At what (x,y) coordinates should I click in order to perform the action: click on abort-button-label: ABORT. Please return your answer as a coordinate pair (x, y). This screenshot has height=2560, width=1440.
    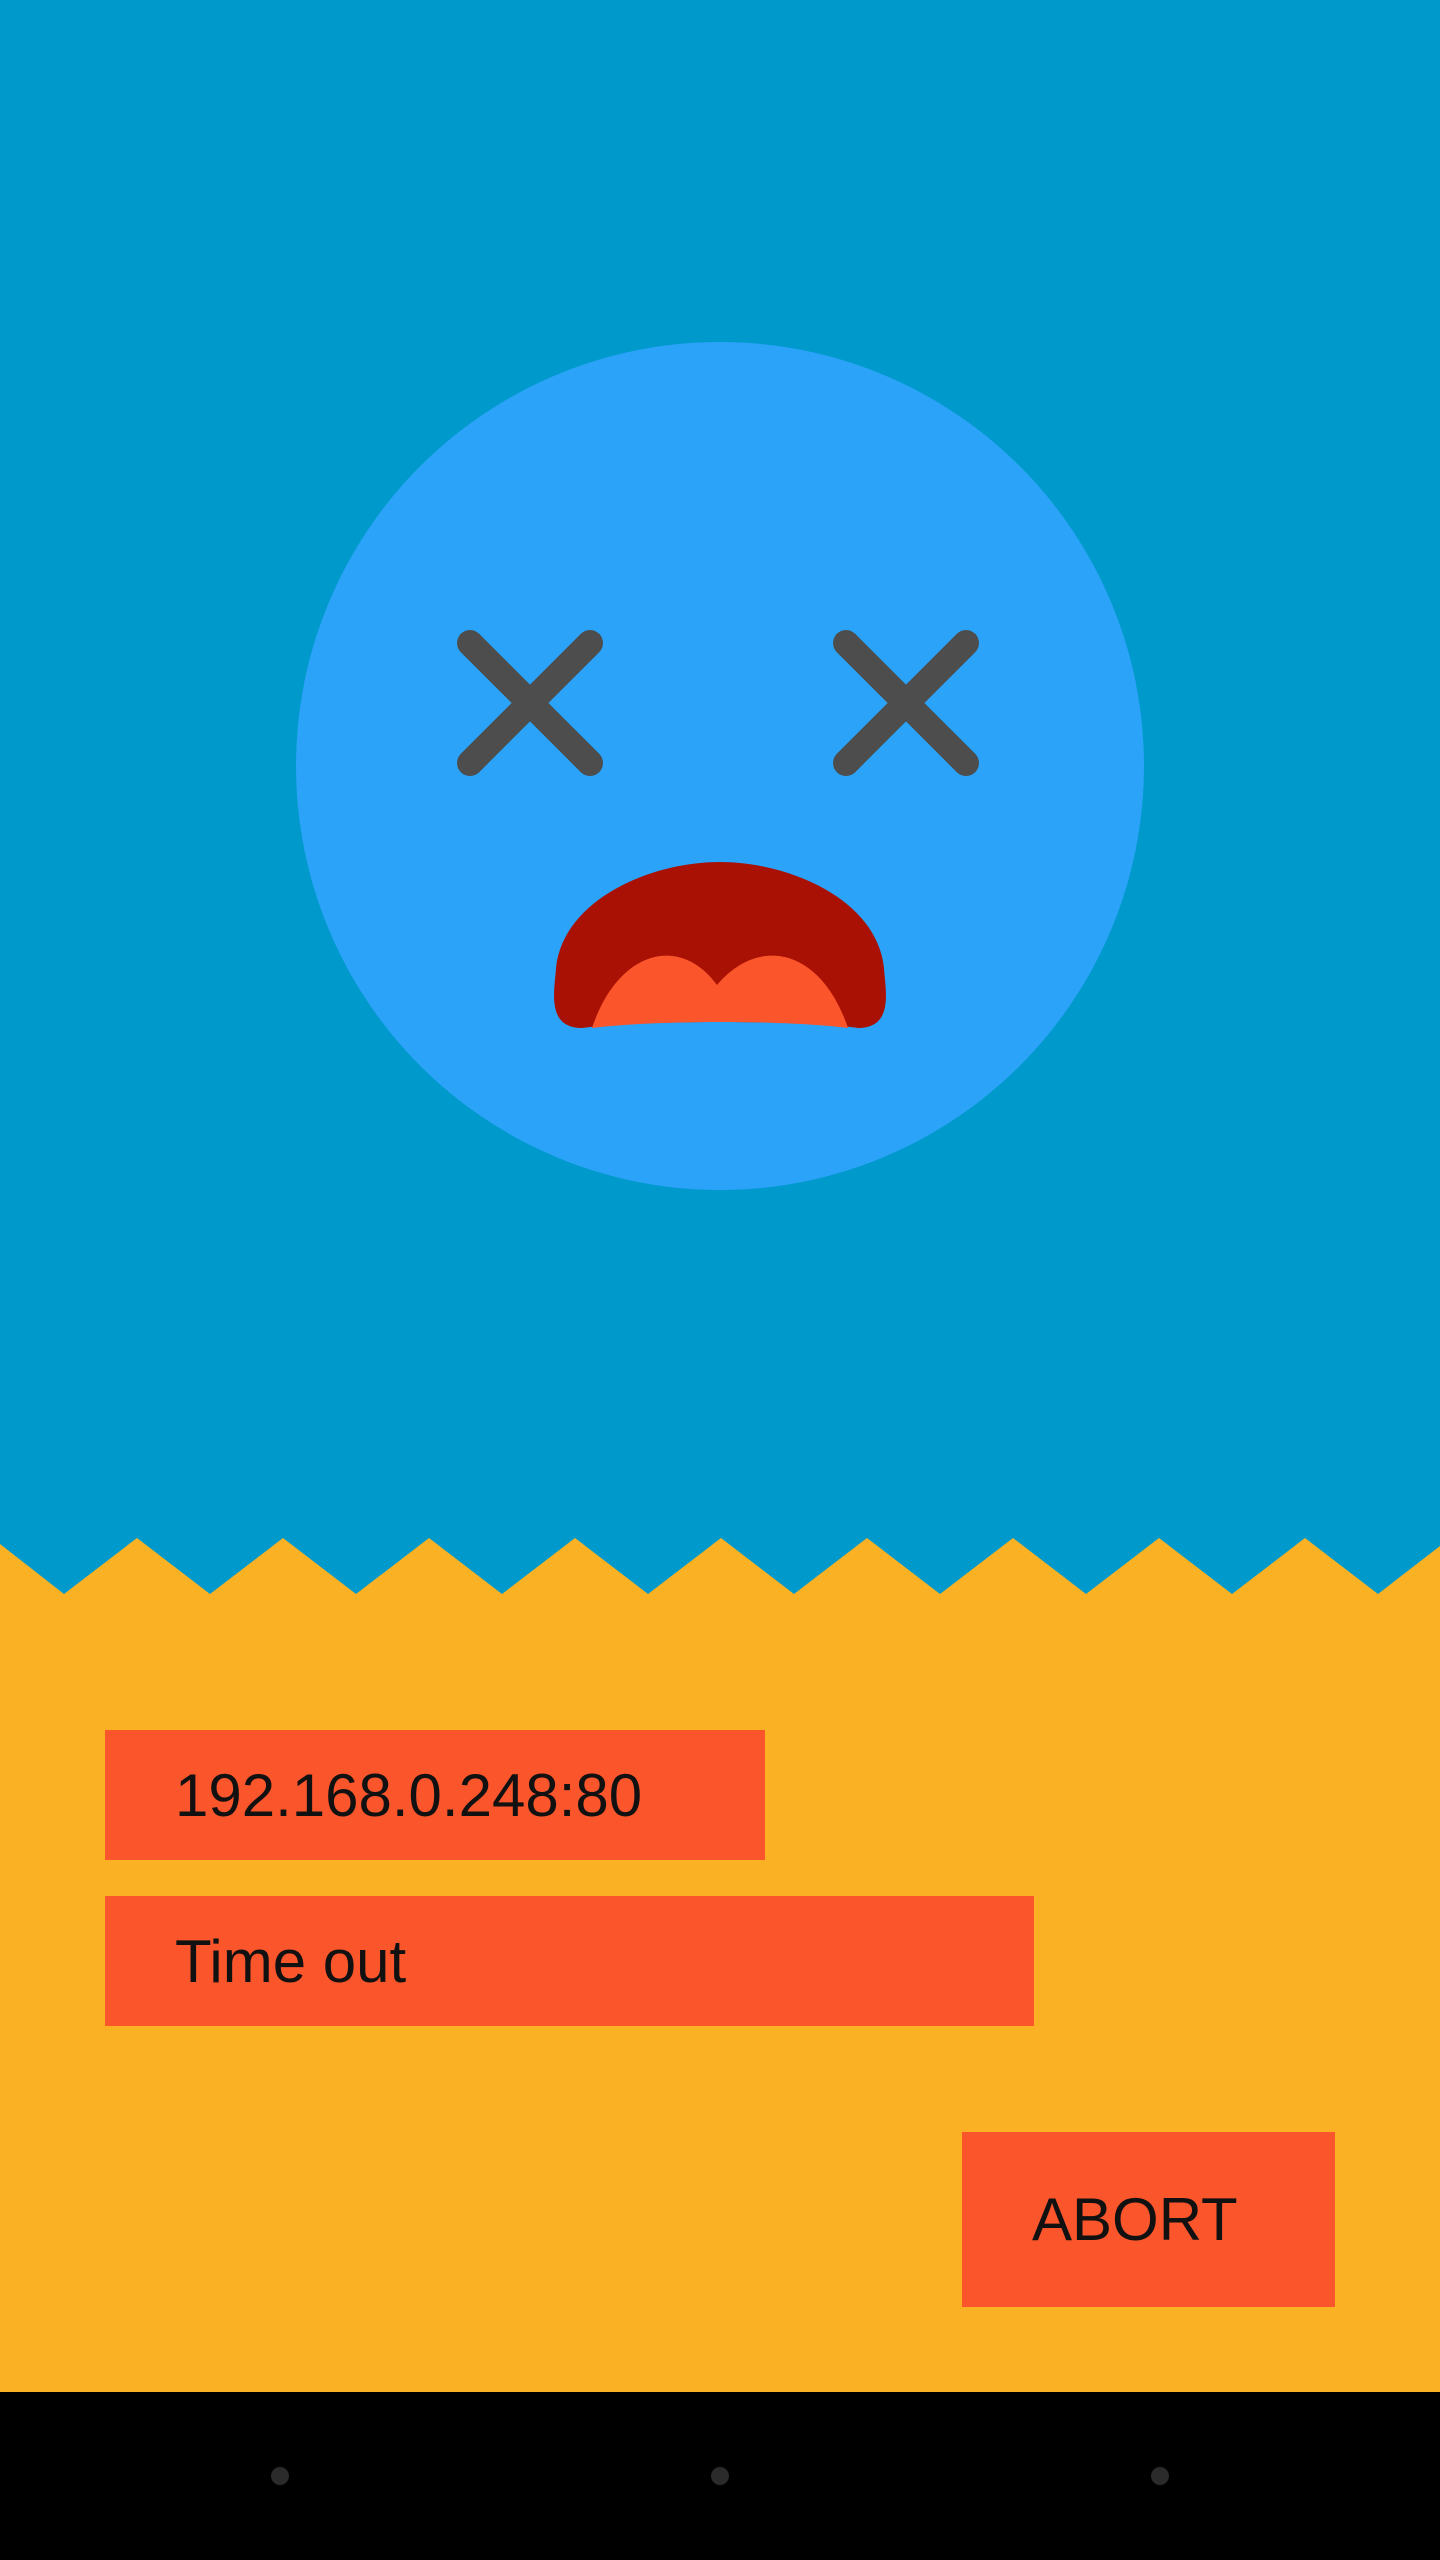
    Looking at the image, I should click on (1135, 2219).